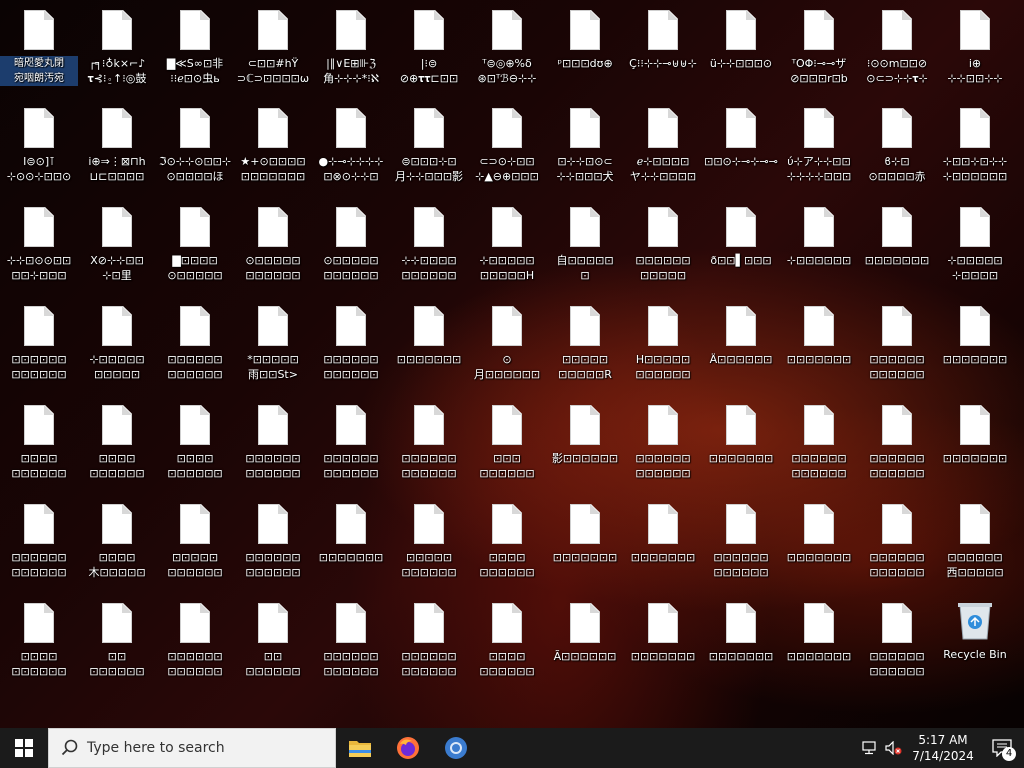 This screenshot has height=768, width=1024. Describe the element at coordinates (819, 146) in the screenshot. I see `desktop-file-icon: ύ⊹ア⊹⊹⊡⊡ ⊹⊹⊹⊹⊡⊡⊡` at that location.